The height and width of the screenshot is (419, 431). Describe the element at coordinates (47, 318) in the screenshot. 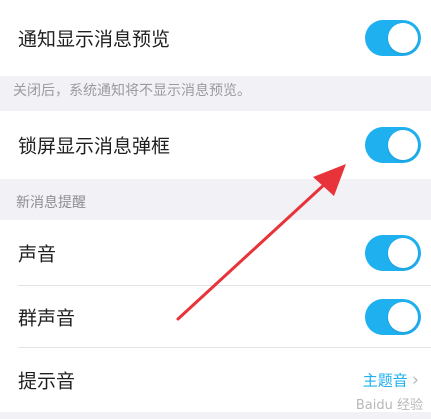

I see `group-sound-label: 群声音` at that location.